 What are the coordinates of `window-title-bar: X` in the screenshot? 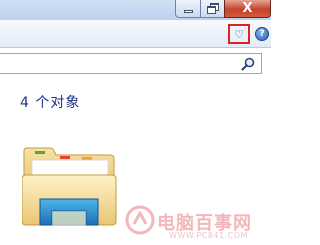 It's located at (135, 10).